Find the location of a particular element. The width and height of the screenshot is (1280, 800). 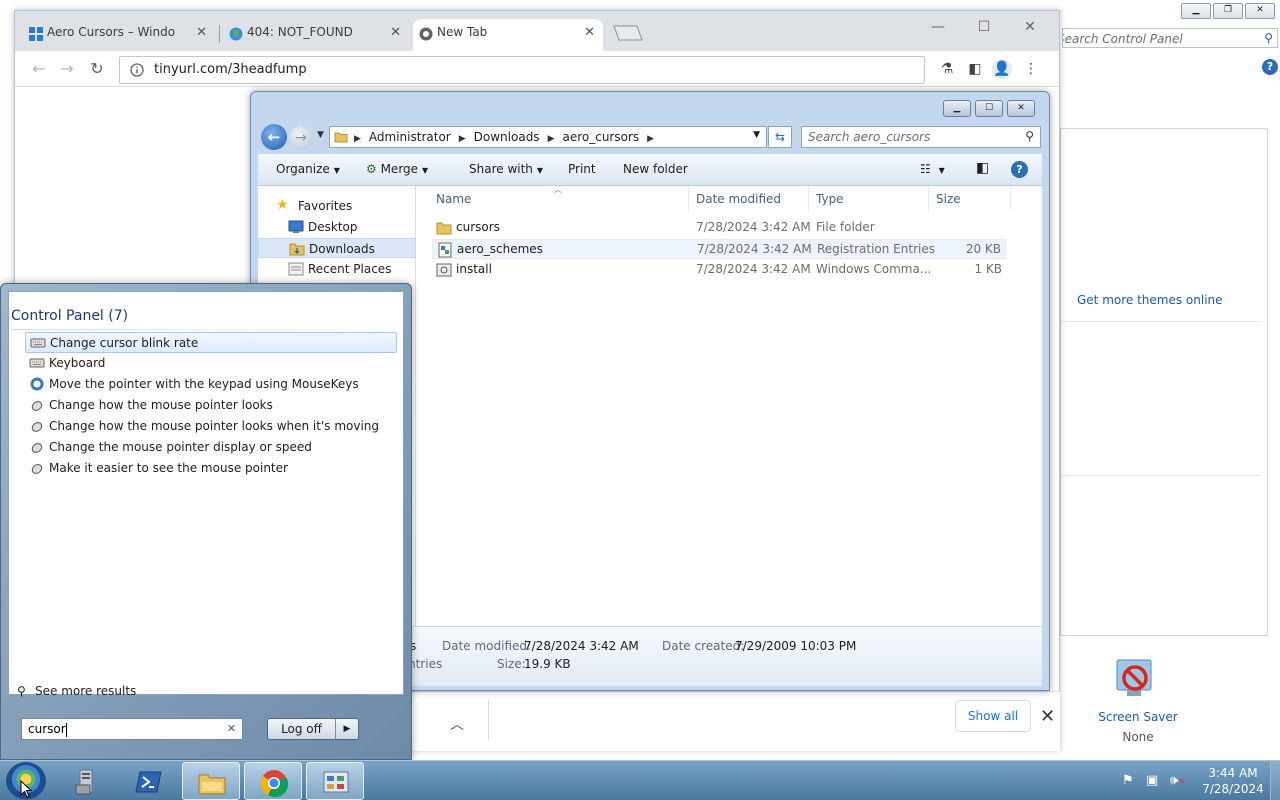

side-panel-icon: ◧ is located at coordinates (975, 69).